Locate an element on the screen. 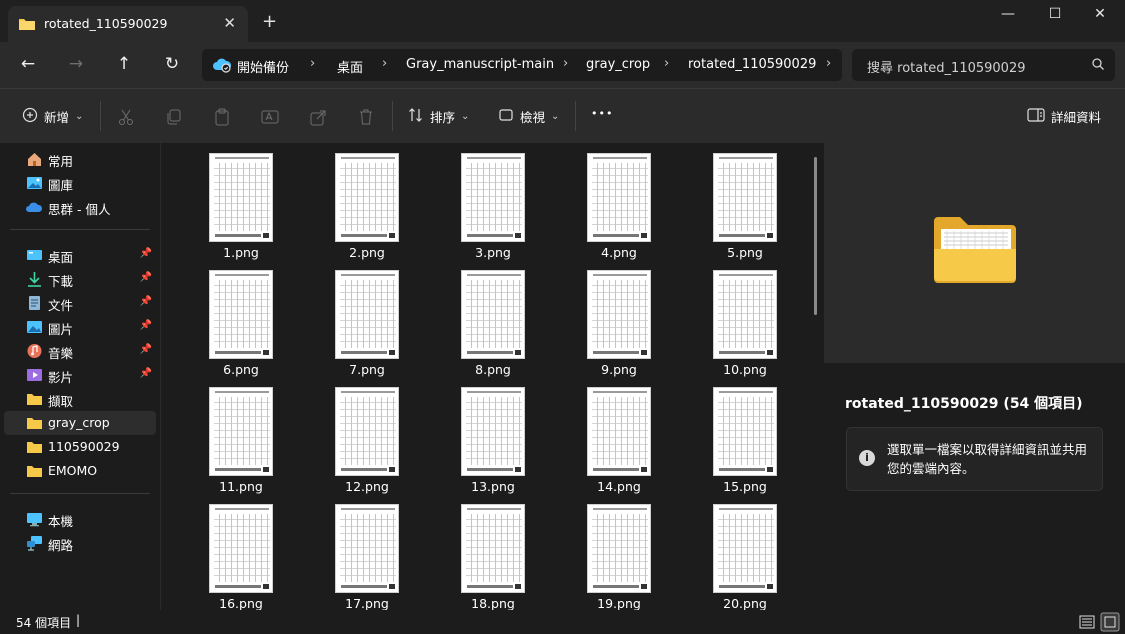  forward-button: → is located at coordinates (76, 65).